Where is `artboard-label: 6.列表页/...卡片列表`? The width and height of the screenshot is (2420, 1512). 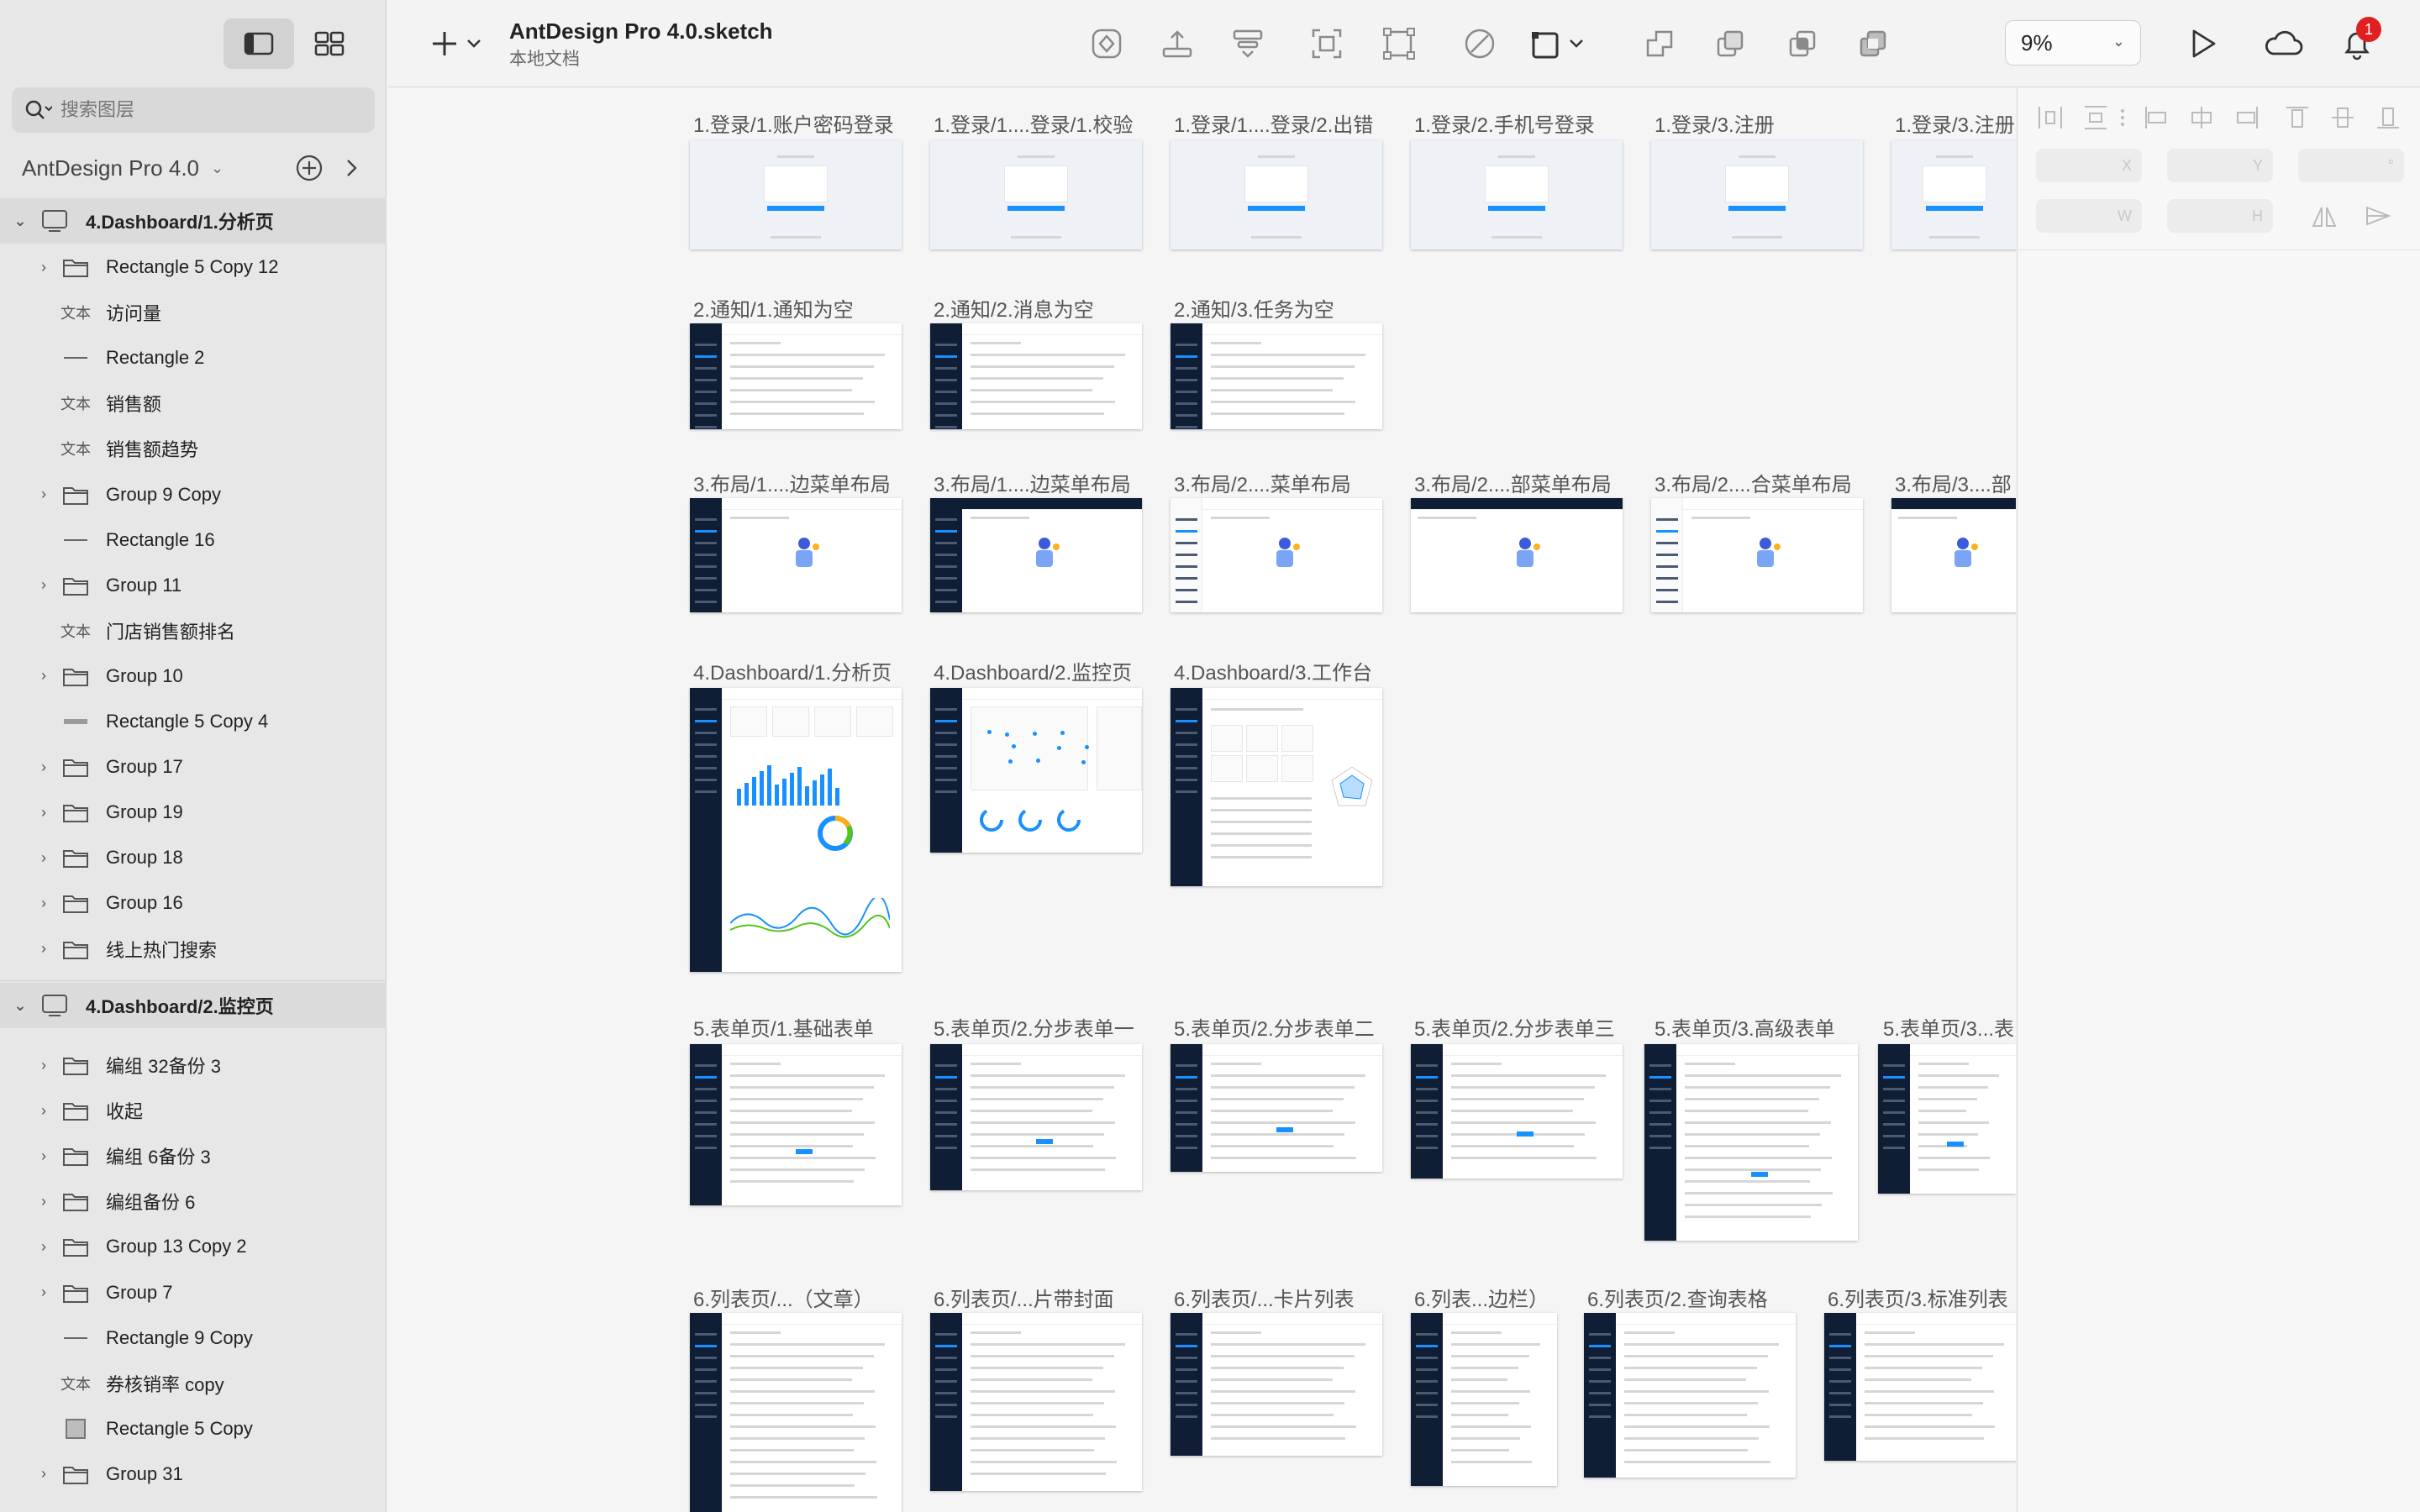 artboard-label: 6.列表页/...卡片列表 is located at coordinates (1264, 1297).